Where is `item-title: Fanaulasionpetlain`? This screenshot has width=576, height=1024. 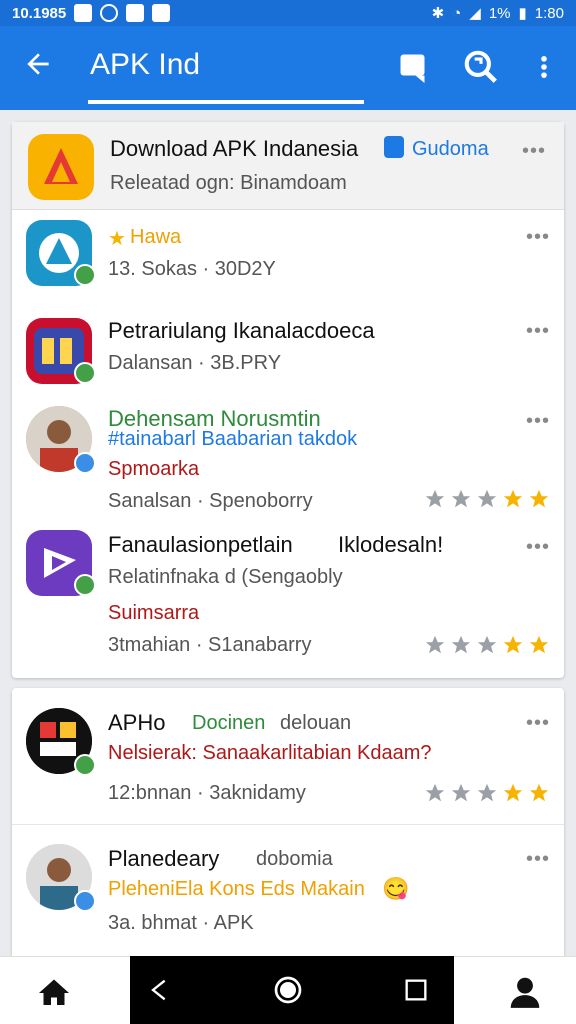 item-title: Fanaulasionpetlain is located at coordinates (200, 544).